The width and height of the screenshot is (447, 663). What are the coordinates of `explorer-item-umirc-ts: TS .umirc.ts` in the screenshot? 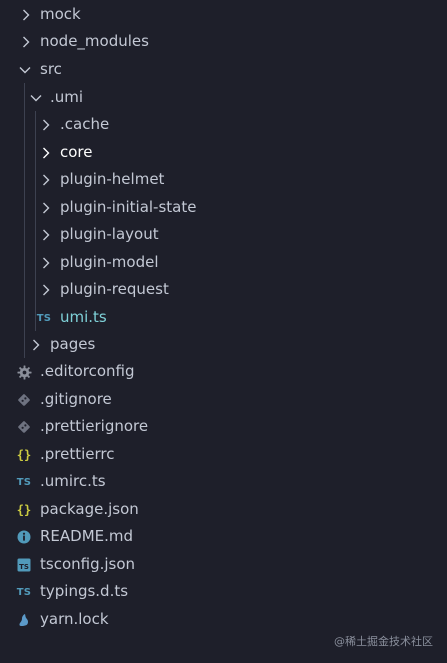 It's located at (223, 481).